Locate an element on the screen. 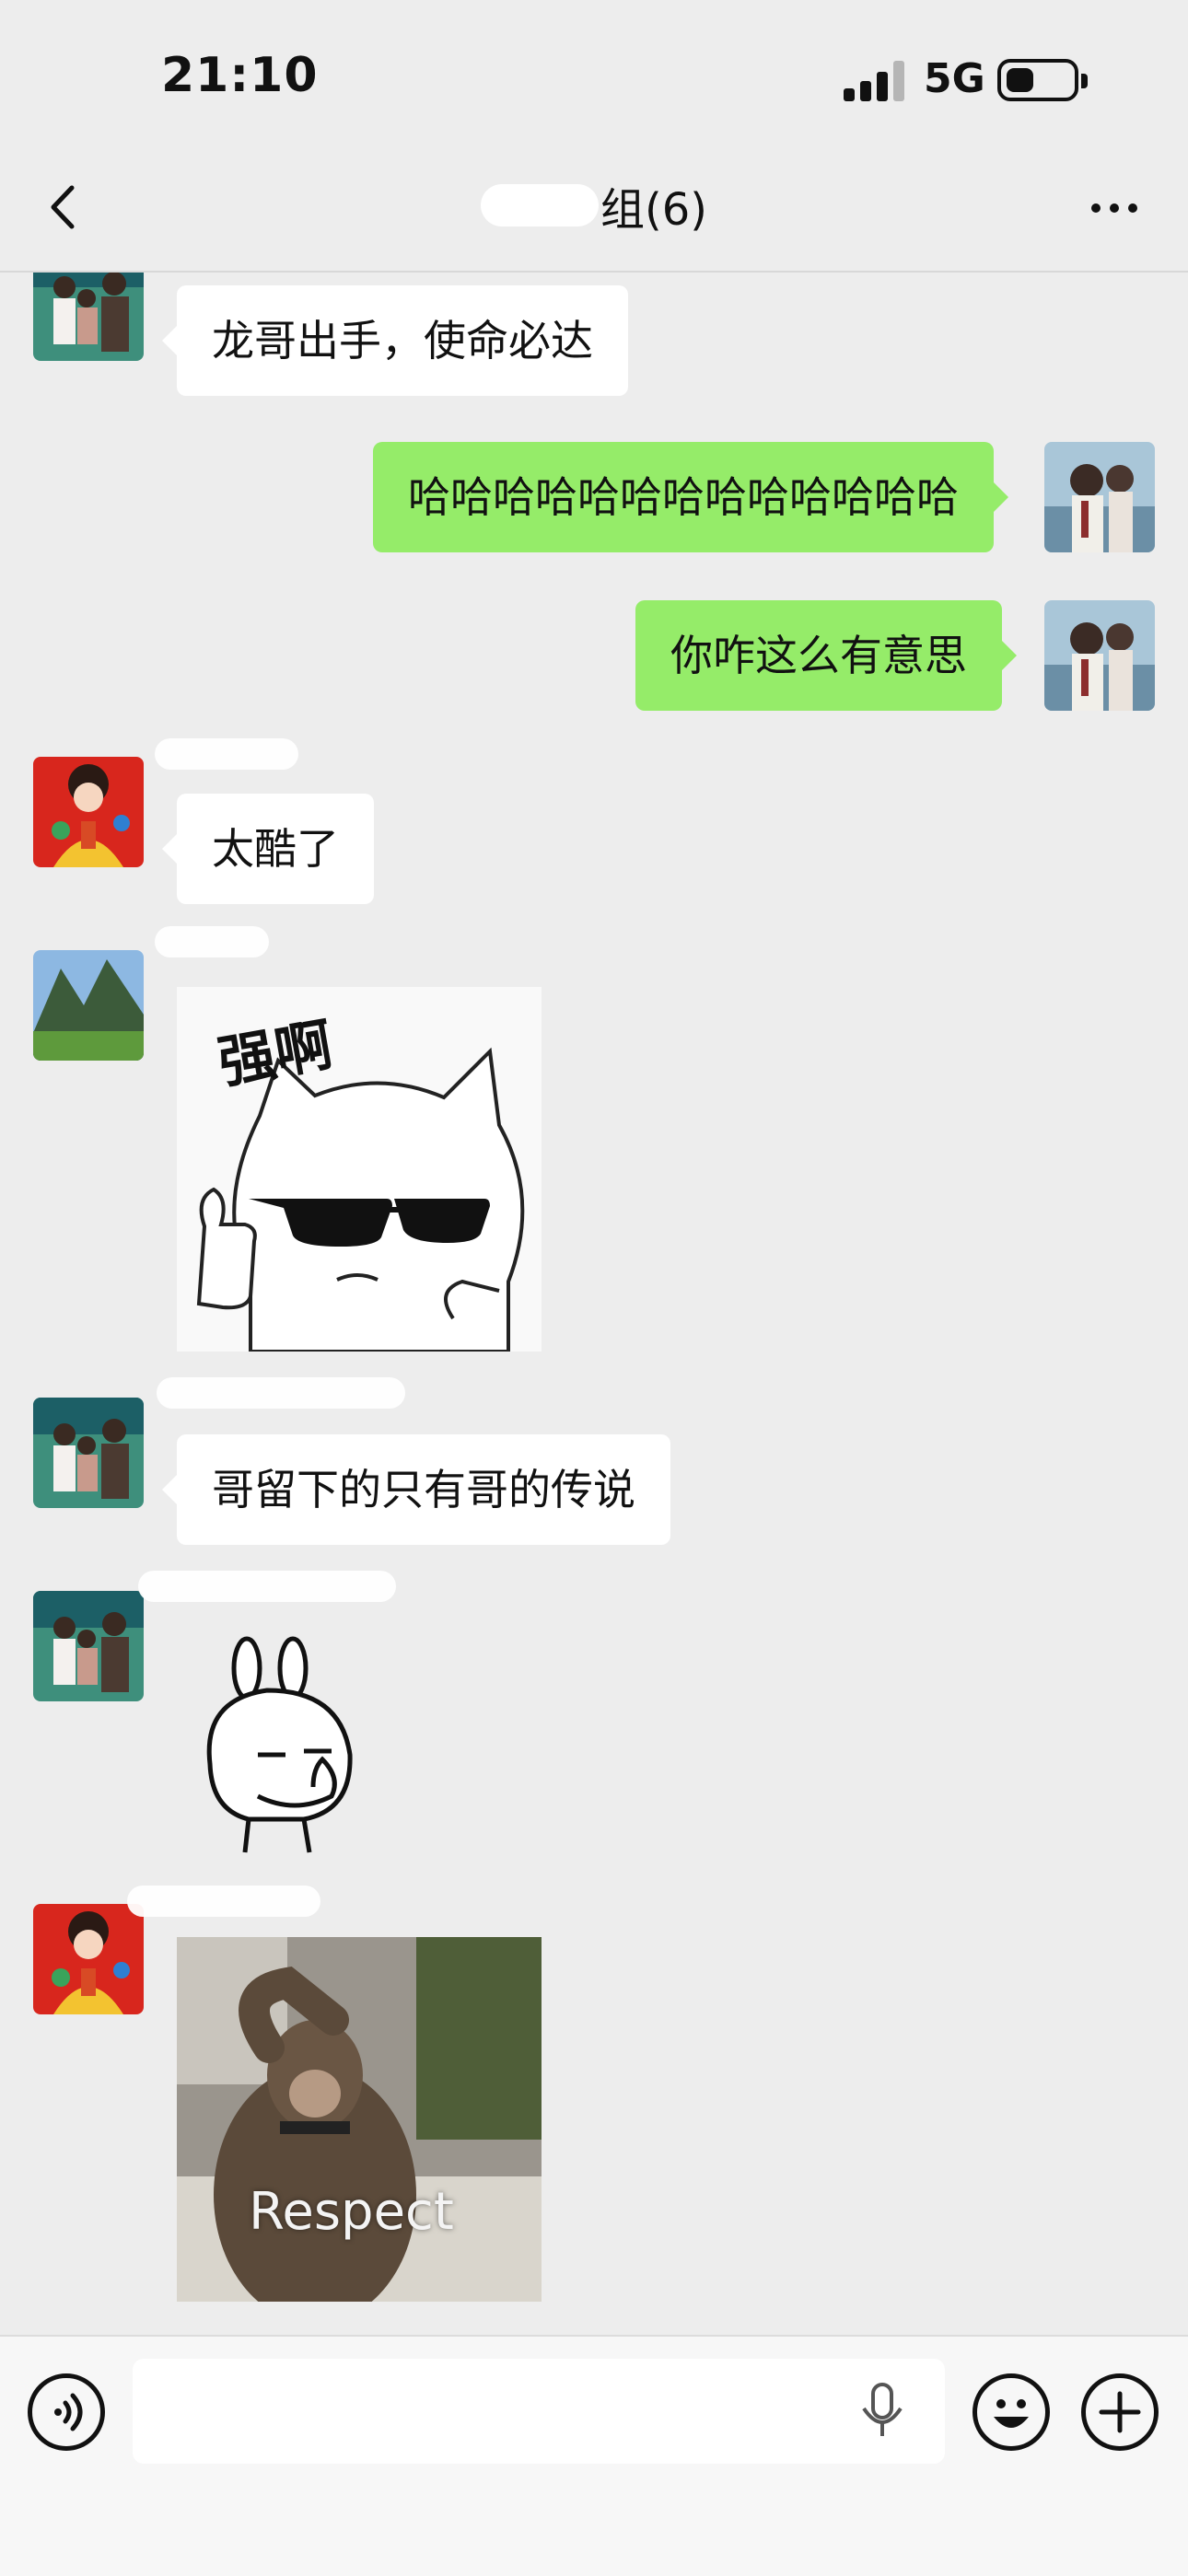 Image resolution: width=1188 pixels, height=2576 pixels. chat-input-bar is located at coordinates (594, 2455).